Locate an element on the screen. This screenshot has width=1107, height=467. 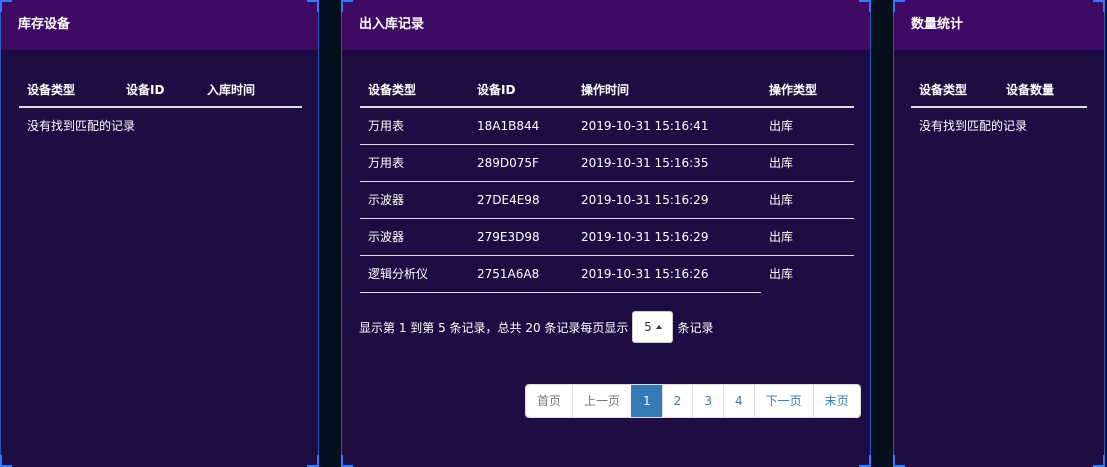
table-row: 万用表 289D075F 2019-10-31 15:16:35 出库 is located at coordinates (607, 163).